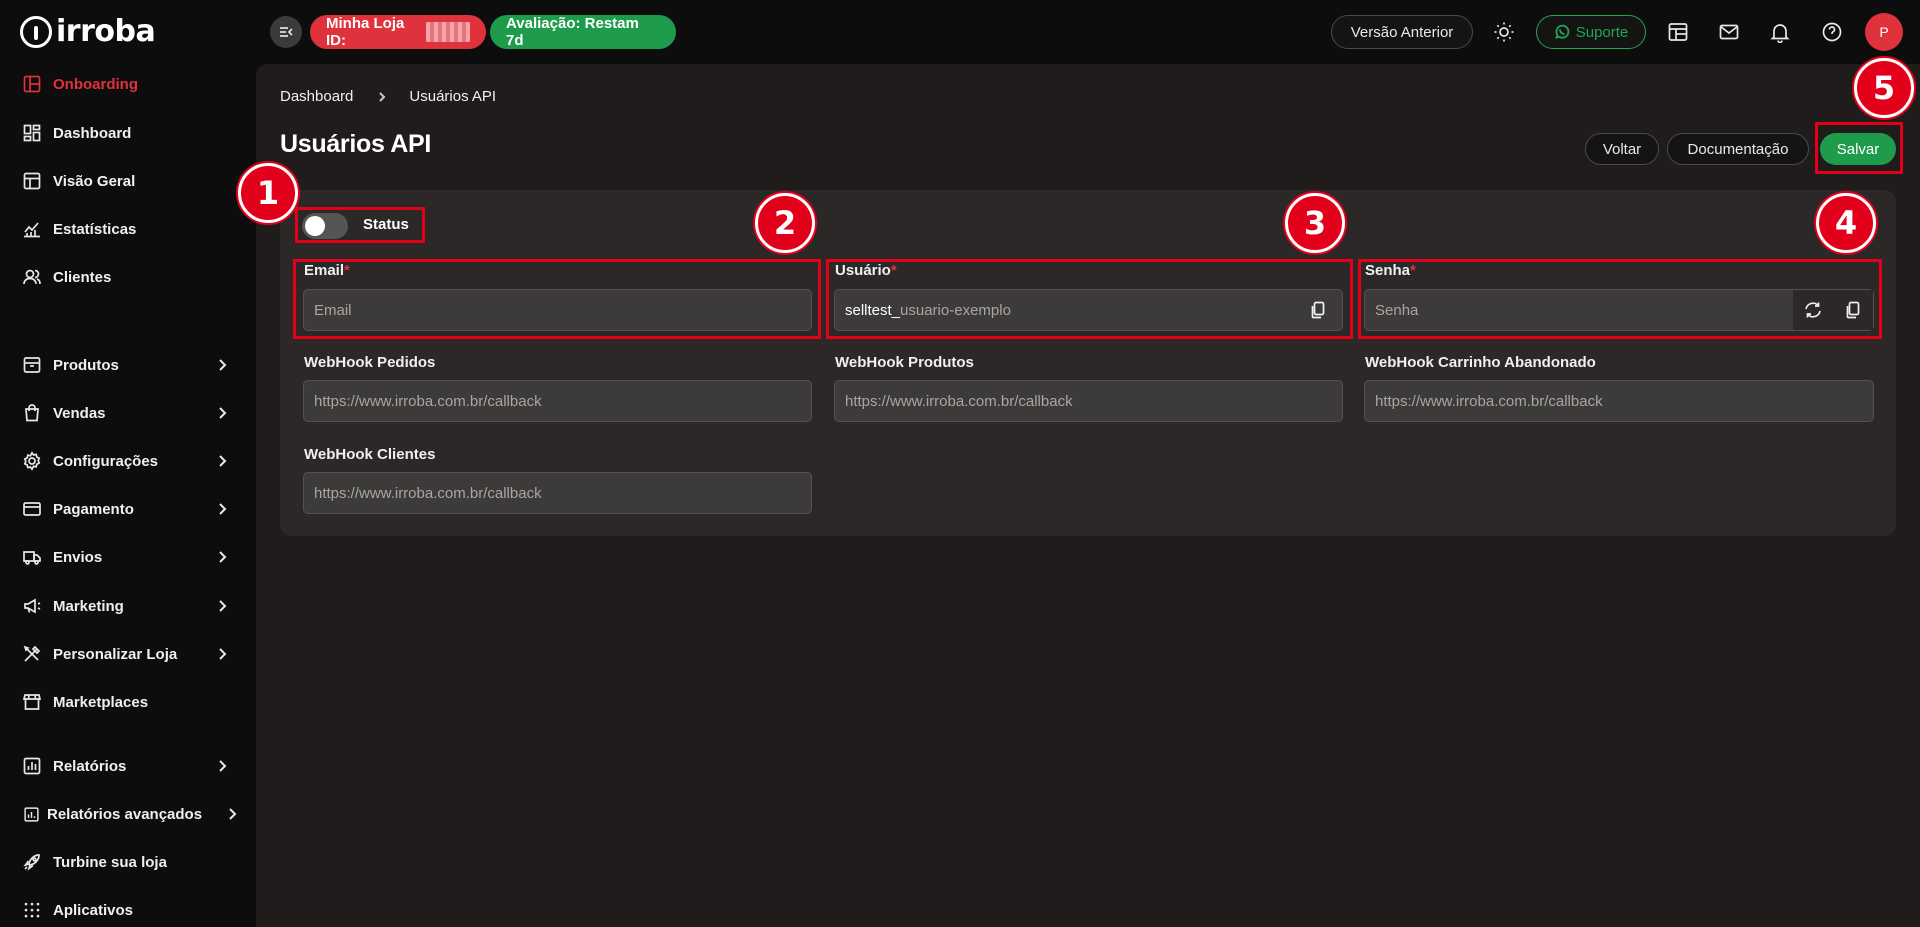 This screenshot has height=927, width=1920. Describe the element at coordinates (360, 225) in the screenshot. I see `annotation-box-status` at that location.